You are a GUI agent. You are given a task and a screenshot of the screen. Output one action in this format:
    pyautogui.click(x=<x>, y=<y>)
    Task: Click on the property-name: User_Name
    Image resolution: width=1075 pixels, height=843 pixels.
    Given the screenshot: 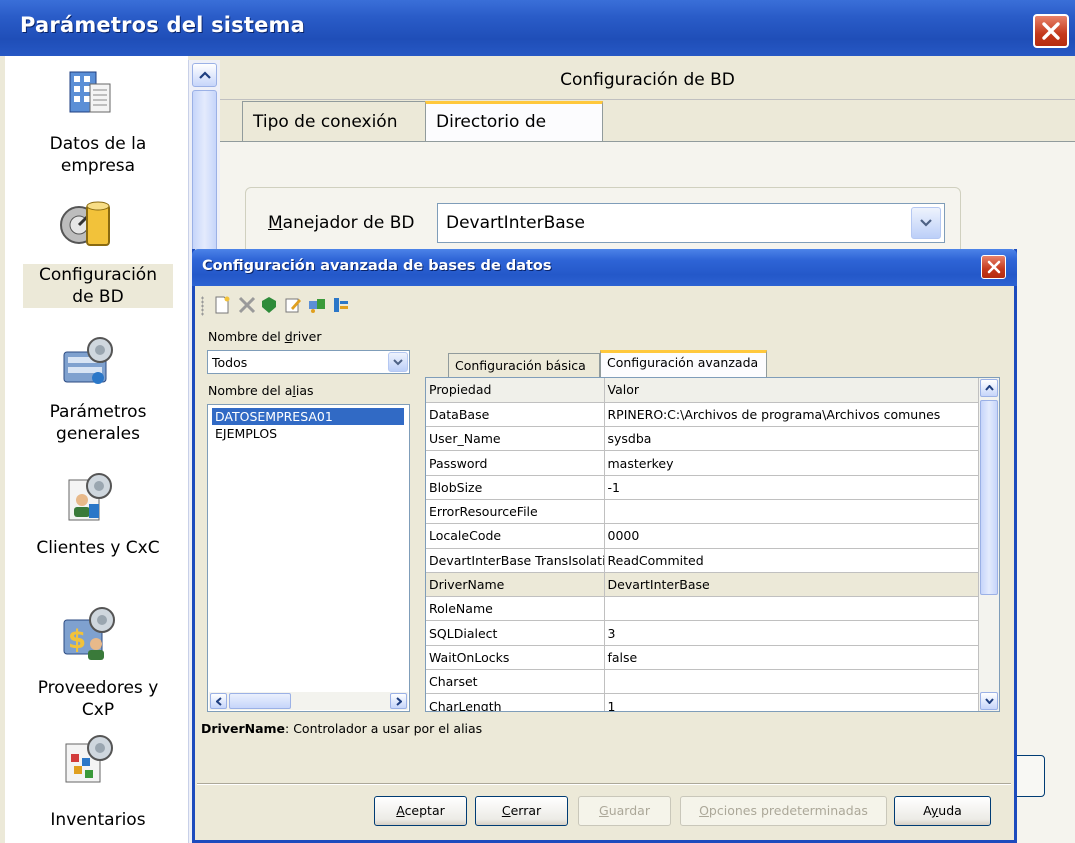 What is the action you would take?
    pyautogui.click(x=515, y=439)
    